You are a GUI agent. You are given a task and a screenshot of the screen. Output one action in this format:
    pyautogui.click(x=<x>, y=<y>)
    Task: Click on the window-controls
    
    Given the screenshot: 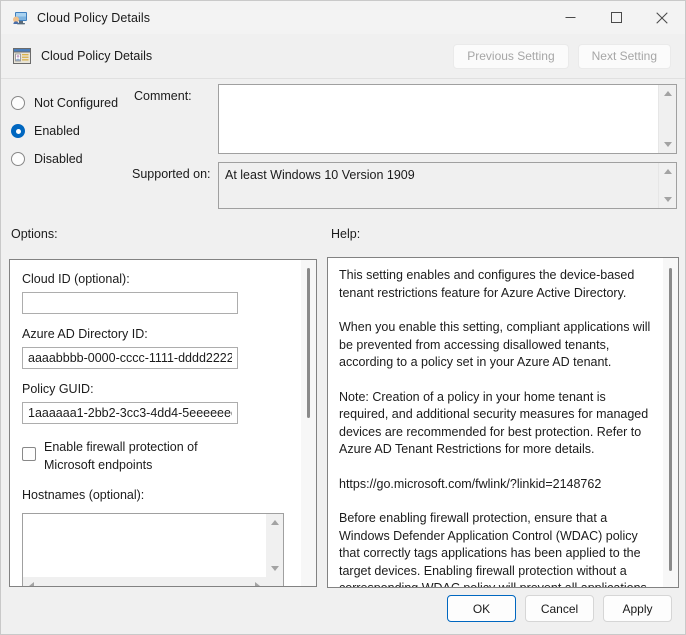 What is the action you would take?
    pyautogui.click(x=616, y=17)
    